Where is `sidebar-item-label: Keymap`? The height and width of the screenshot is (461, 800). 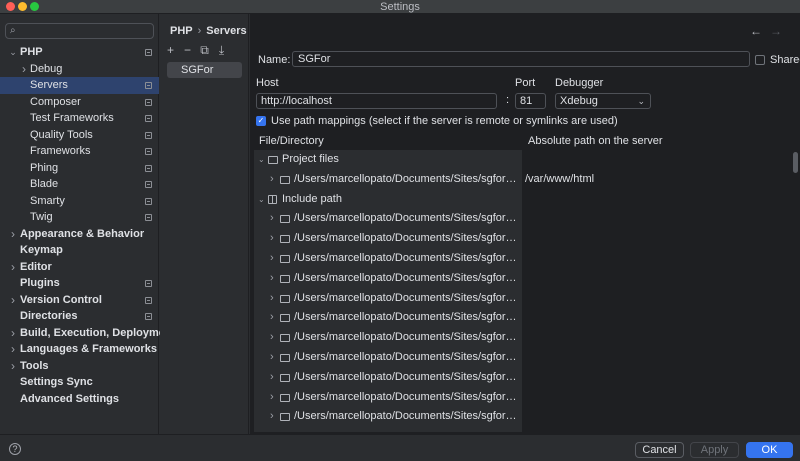
sidebar-item-label: Keymap is located at coordinates (41, 250).